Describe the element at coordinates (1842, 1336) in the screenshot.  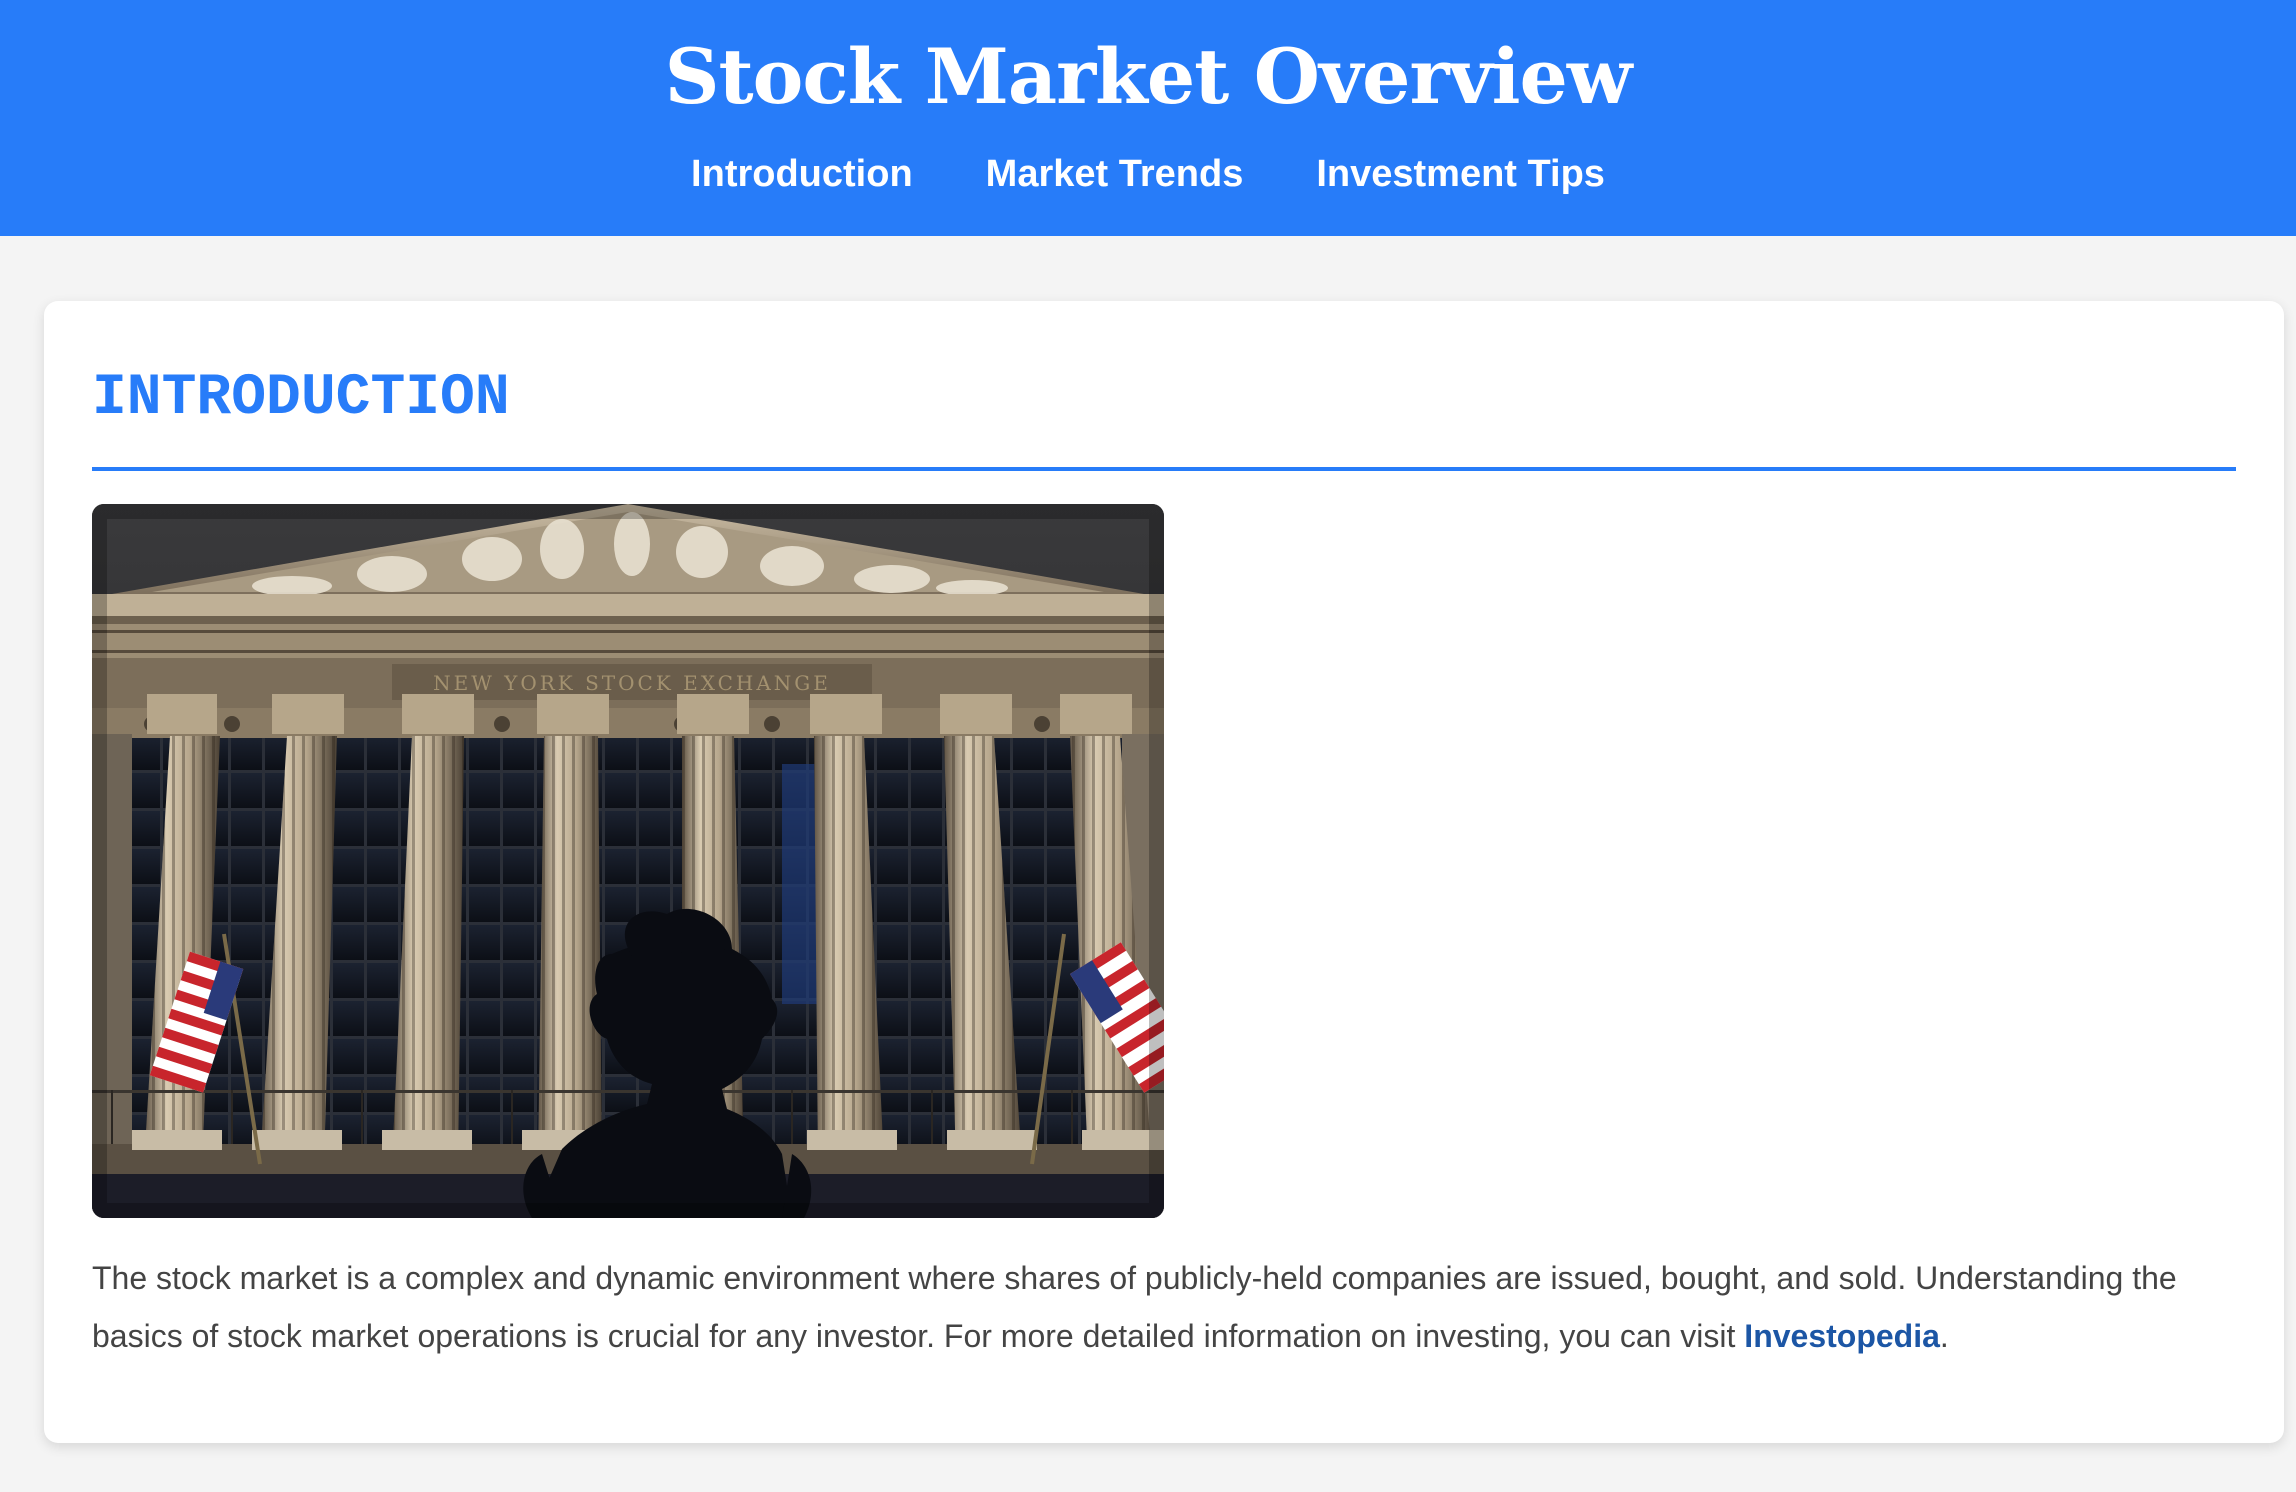
I see `investopedia-link: Investopedia` at that location.